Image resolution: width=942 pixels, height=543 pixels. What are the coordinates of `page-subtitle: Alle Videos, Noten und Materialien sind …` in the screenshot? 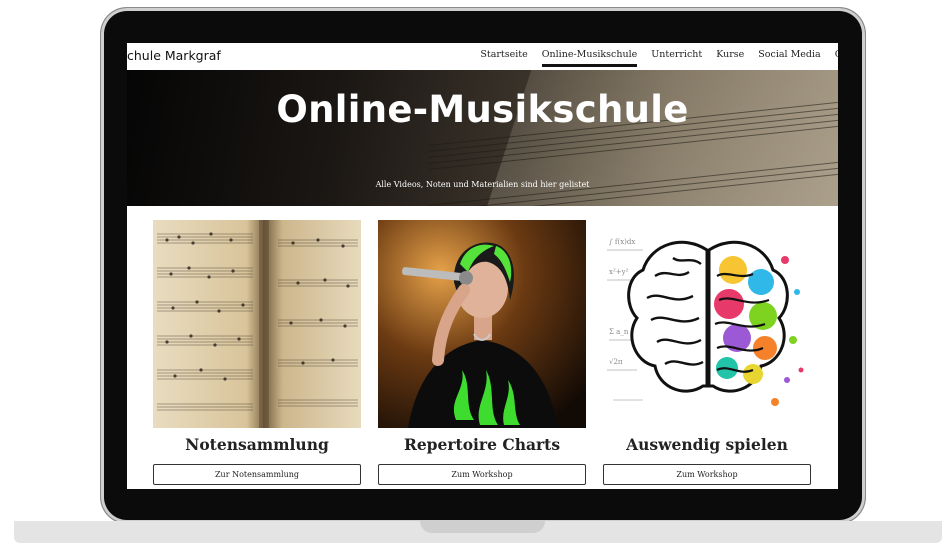 It's located at (482, 184).